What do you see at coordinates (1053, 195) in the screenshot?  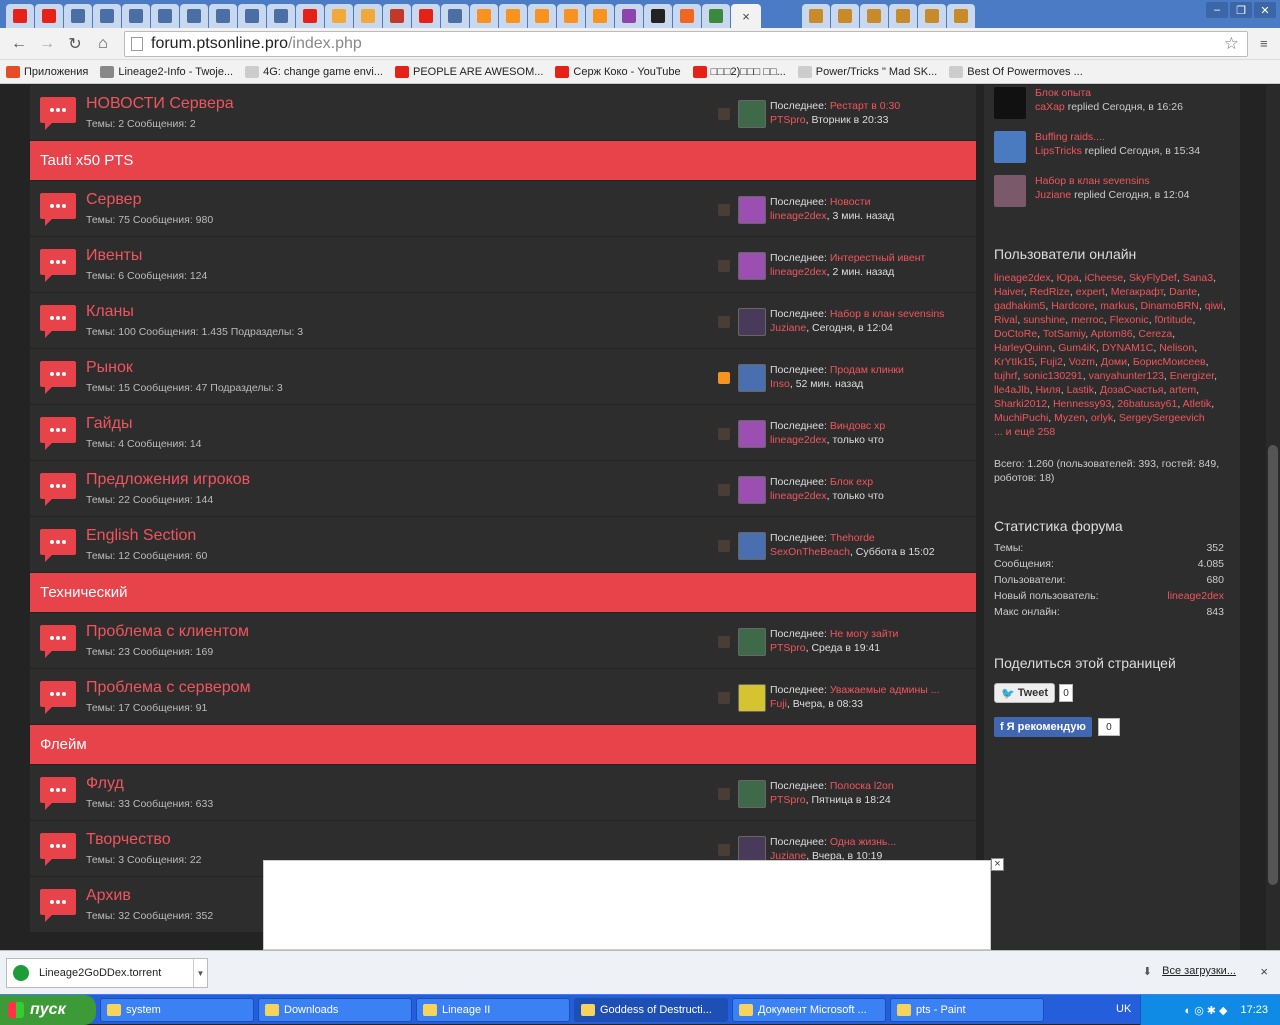 I see `activity-user-link: Juziane` at bounding box center [1053, 195].